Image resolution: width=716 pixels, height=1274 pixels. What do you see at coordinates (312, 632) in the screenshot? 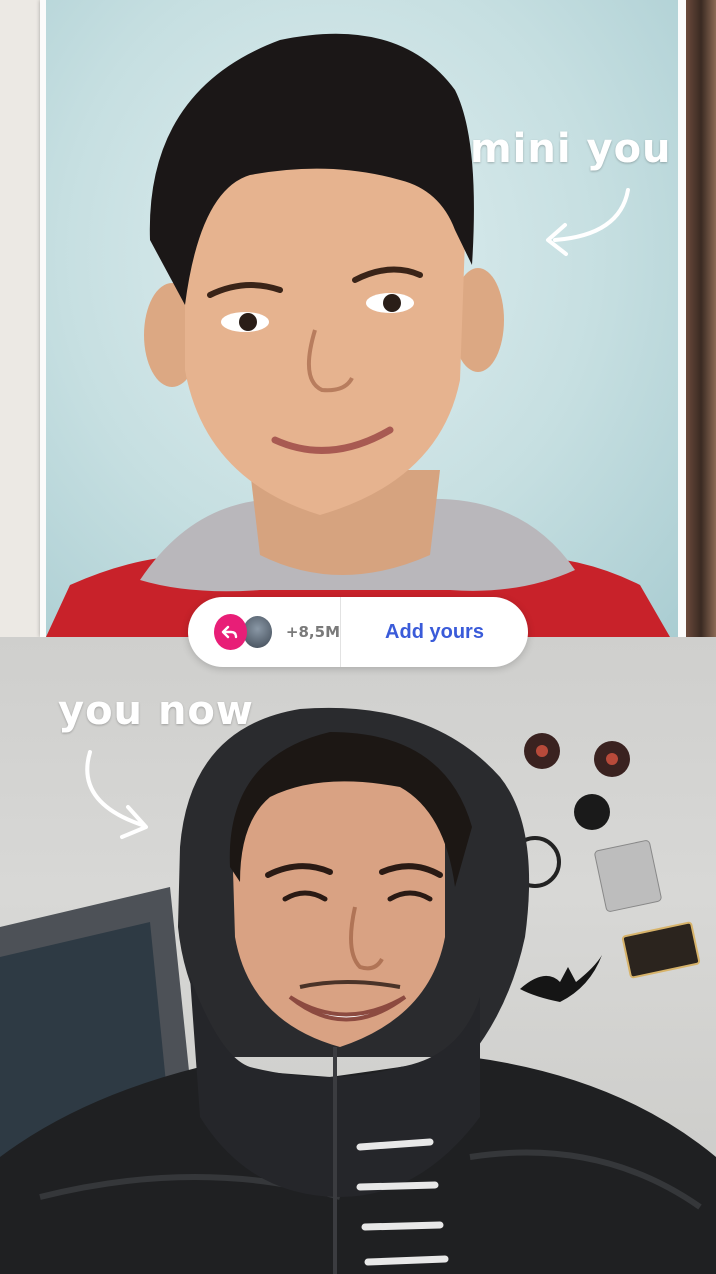
I see `participant-count: +8,5M` at bounding box center [312, 632].